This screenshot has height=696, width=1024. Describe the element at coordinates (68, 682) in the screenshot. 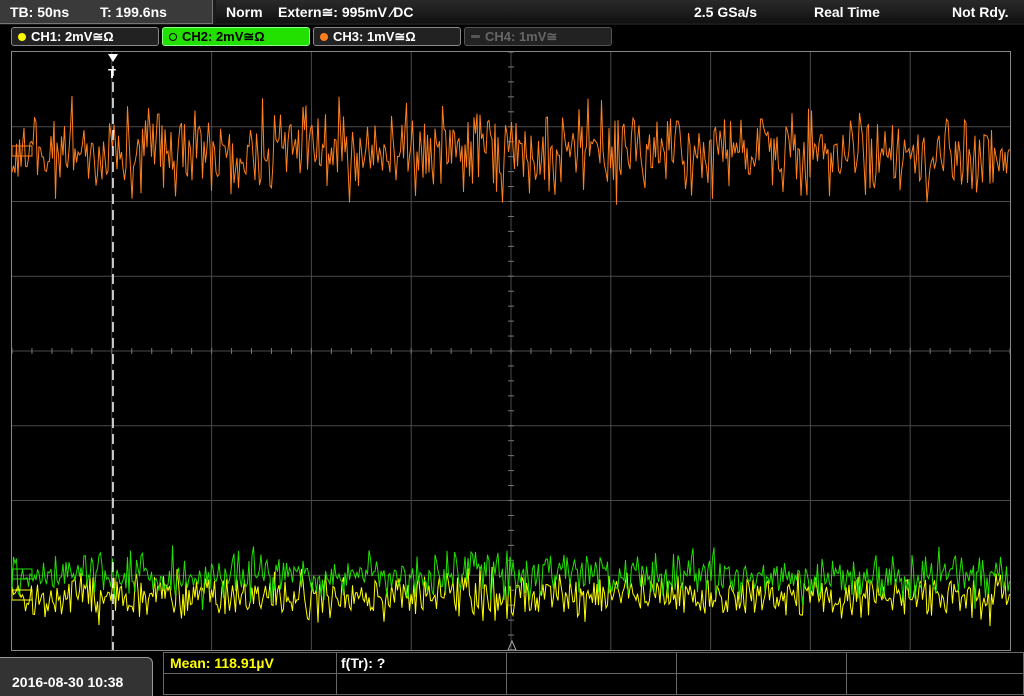

I see `date-time: 2016-08-30 10:38` at that location.